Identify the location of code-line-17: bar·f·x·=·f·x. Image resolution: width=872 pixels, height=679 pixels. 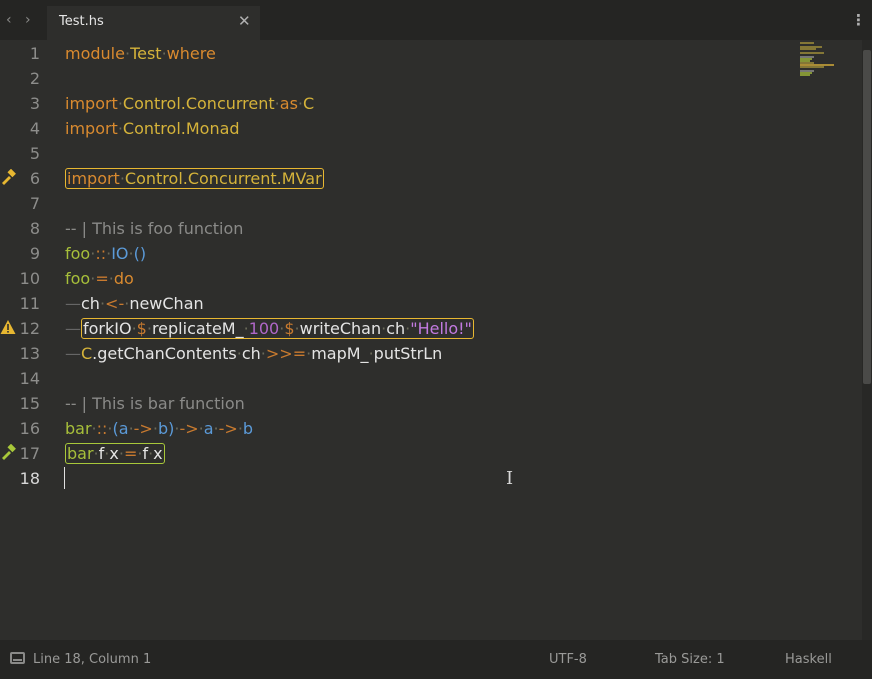
(115, 453).